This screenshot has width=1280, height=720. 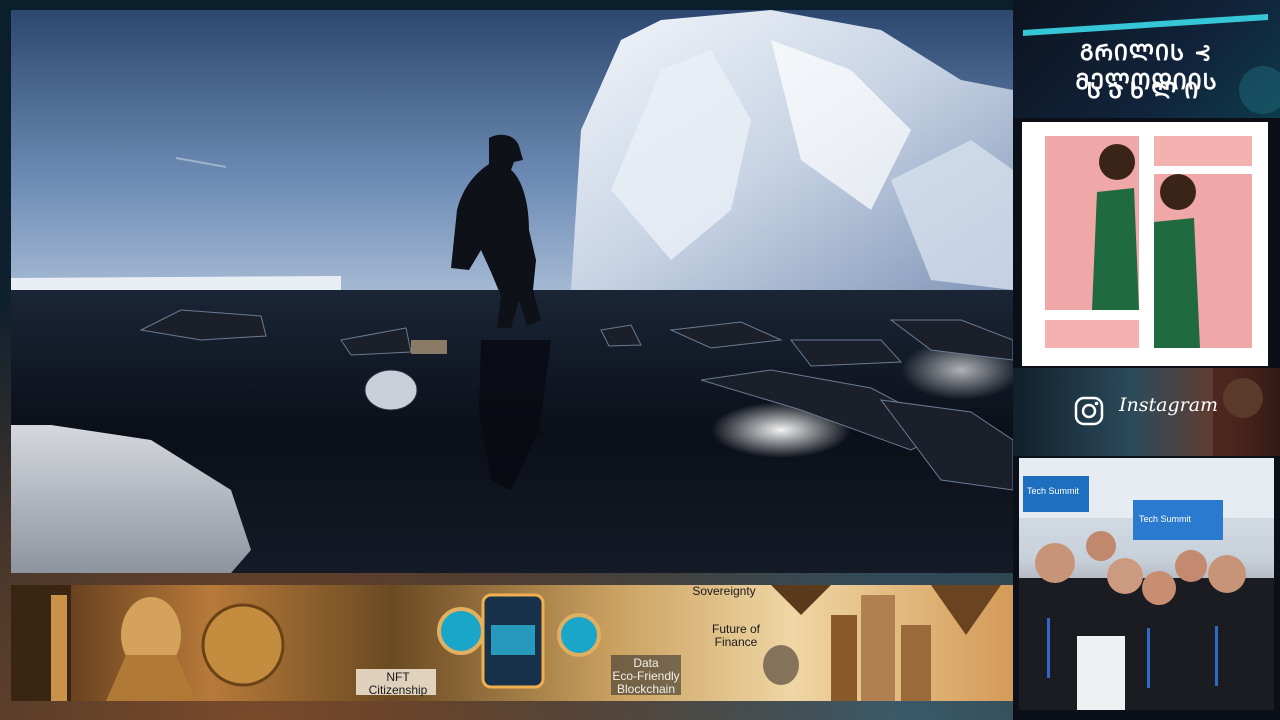 What do you see at coordinates (1146, 59) in the screenshot?
I see `channel-title-block: ᲒᲠᲘᲚᲘᲡ ⊰ ᲛᲔᲚᲝᲓᲘᲘᲡ ᲡᲐᲮᲚᲘ` at bounding box center [1146, 59].